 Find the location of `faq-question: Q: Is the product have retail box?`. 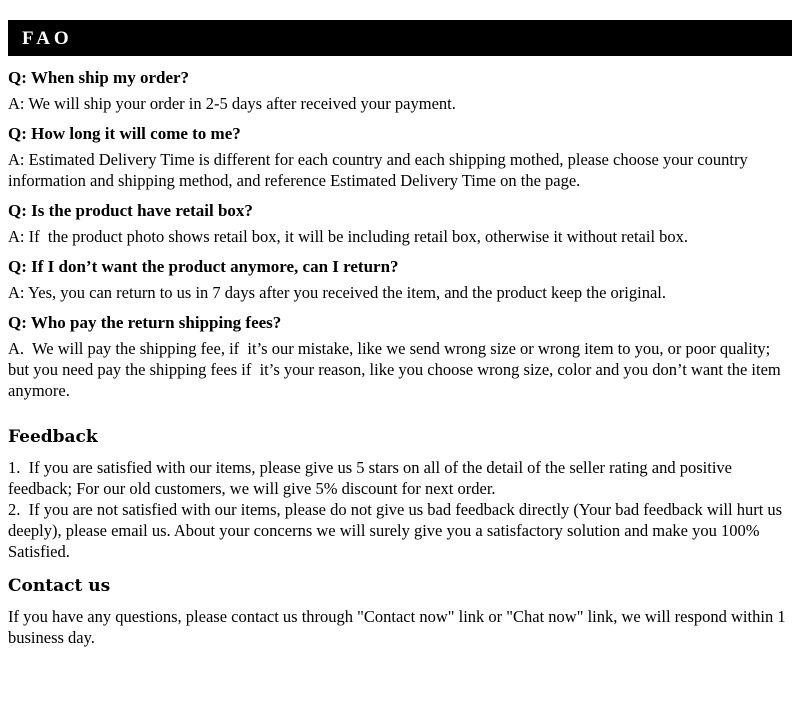

faq-question: Q: Is the product have retail box? is located at coordinates (130, 210).